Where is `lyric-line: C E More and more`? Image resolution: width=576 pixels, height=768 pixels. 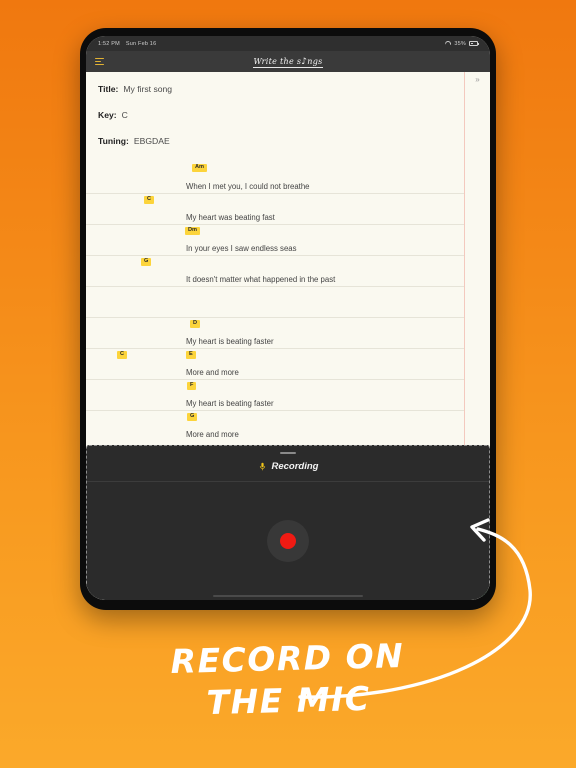
lyric-line: C E More and more is located at coordinates (275, 363).